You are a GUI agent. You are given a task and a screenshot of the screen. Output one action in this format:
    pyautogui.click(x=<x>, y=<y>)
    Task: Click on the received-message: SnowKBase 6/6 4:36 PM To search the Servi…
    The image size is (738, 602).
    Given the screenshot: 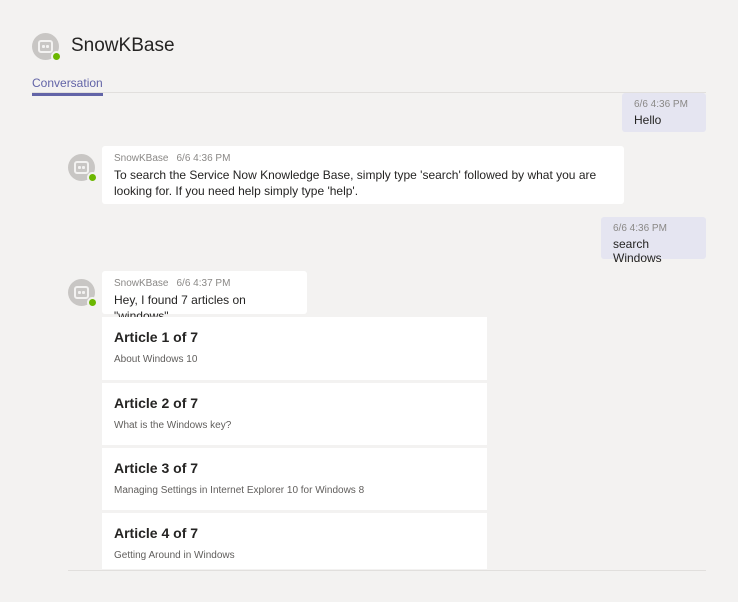 What is the action you would take?
    pyautogui.click(x=363, y=175)
    